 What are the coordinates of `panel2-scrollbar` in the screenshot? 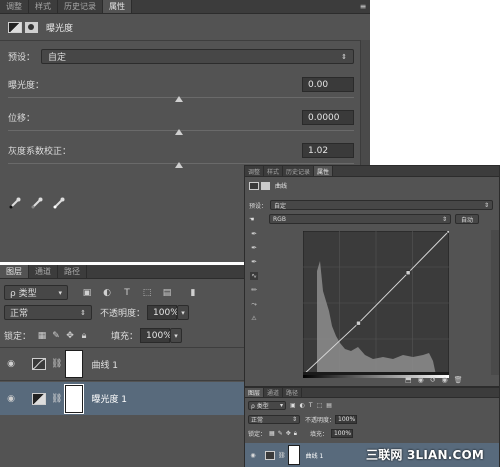 It's located at (495, 302).